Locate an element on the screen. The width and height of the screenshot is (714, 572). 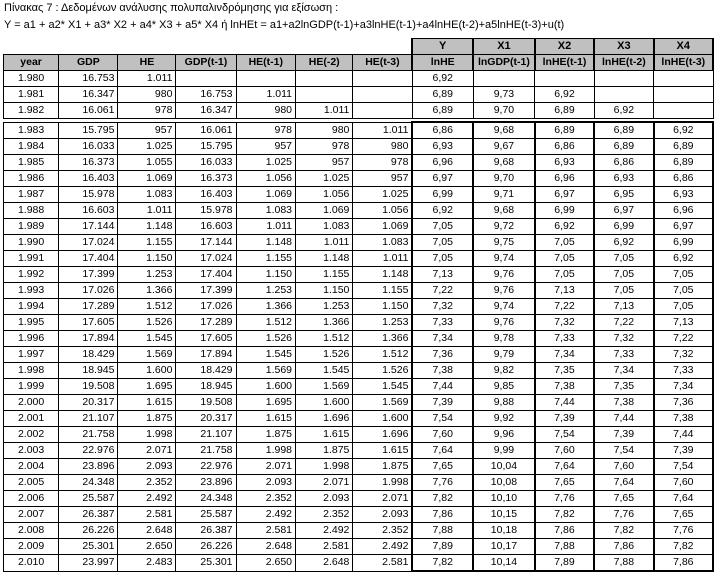
table-cell: 9,67 is located at coordinates (504, 146).